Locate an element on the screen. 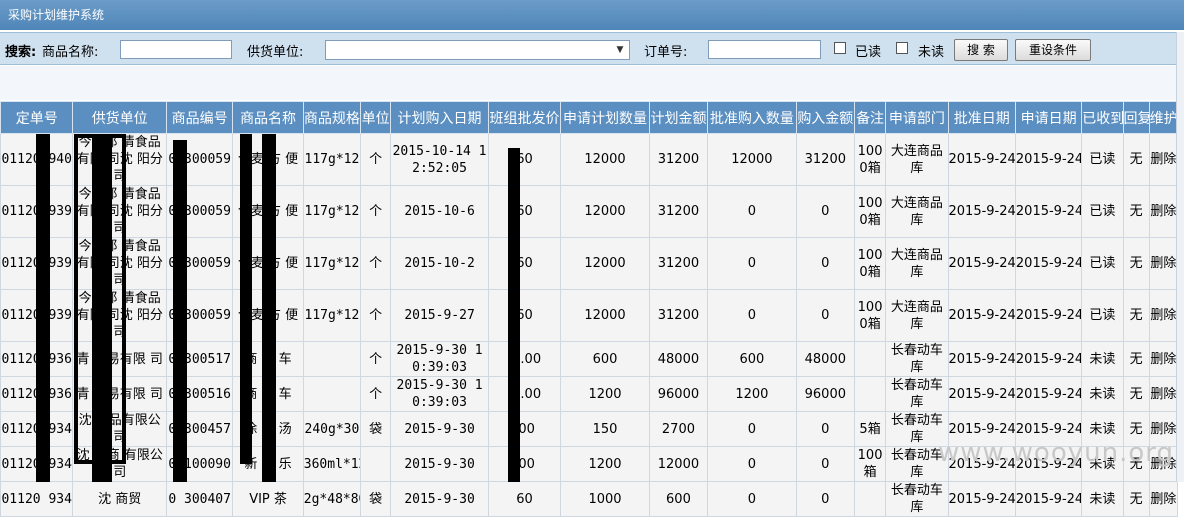 Image resolution: width=1184 pixels, height=517 pixels. col-header-order-no: 定单号 is located at coordinates (37, 117).